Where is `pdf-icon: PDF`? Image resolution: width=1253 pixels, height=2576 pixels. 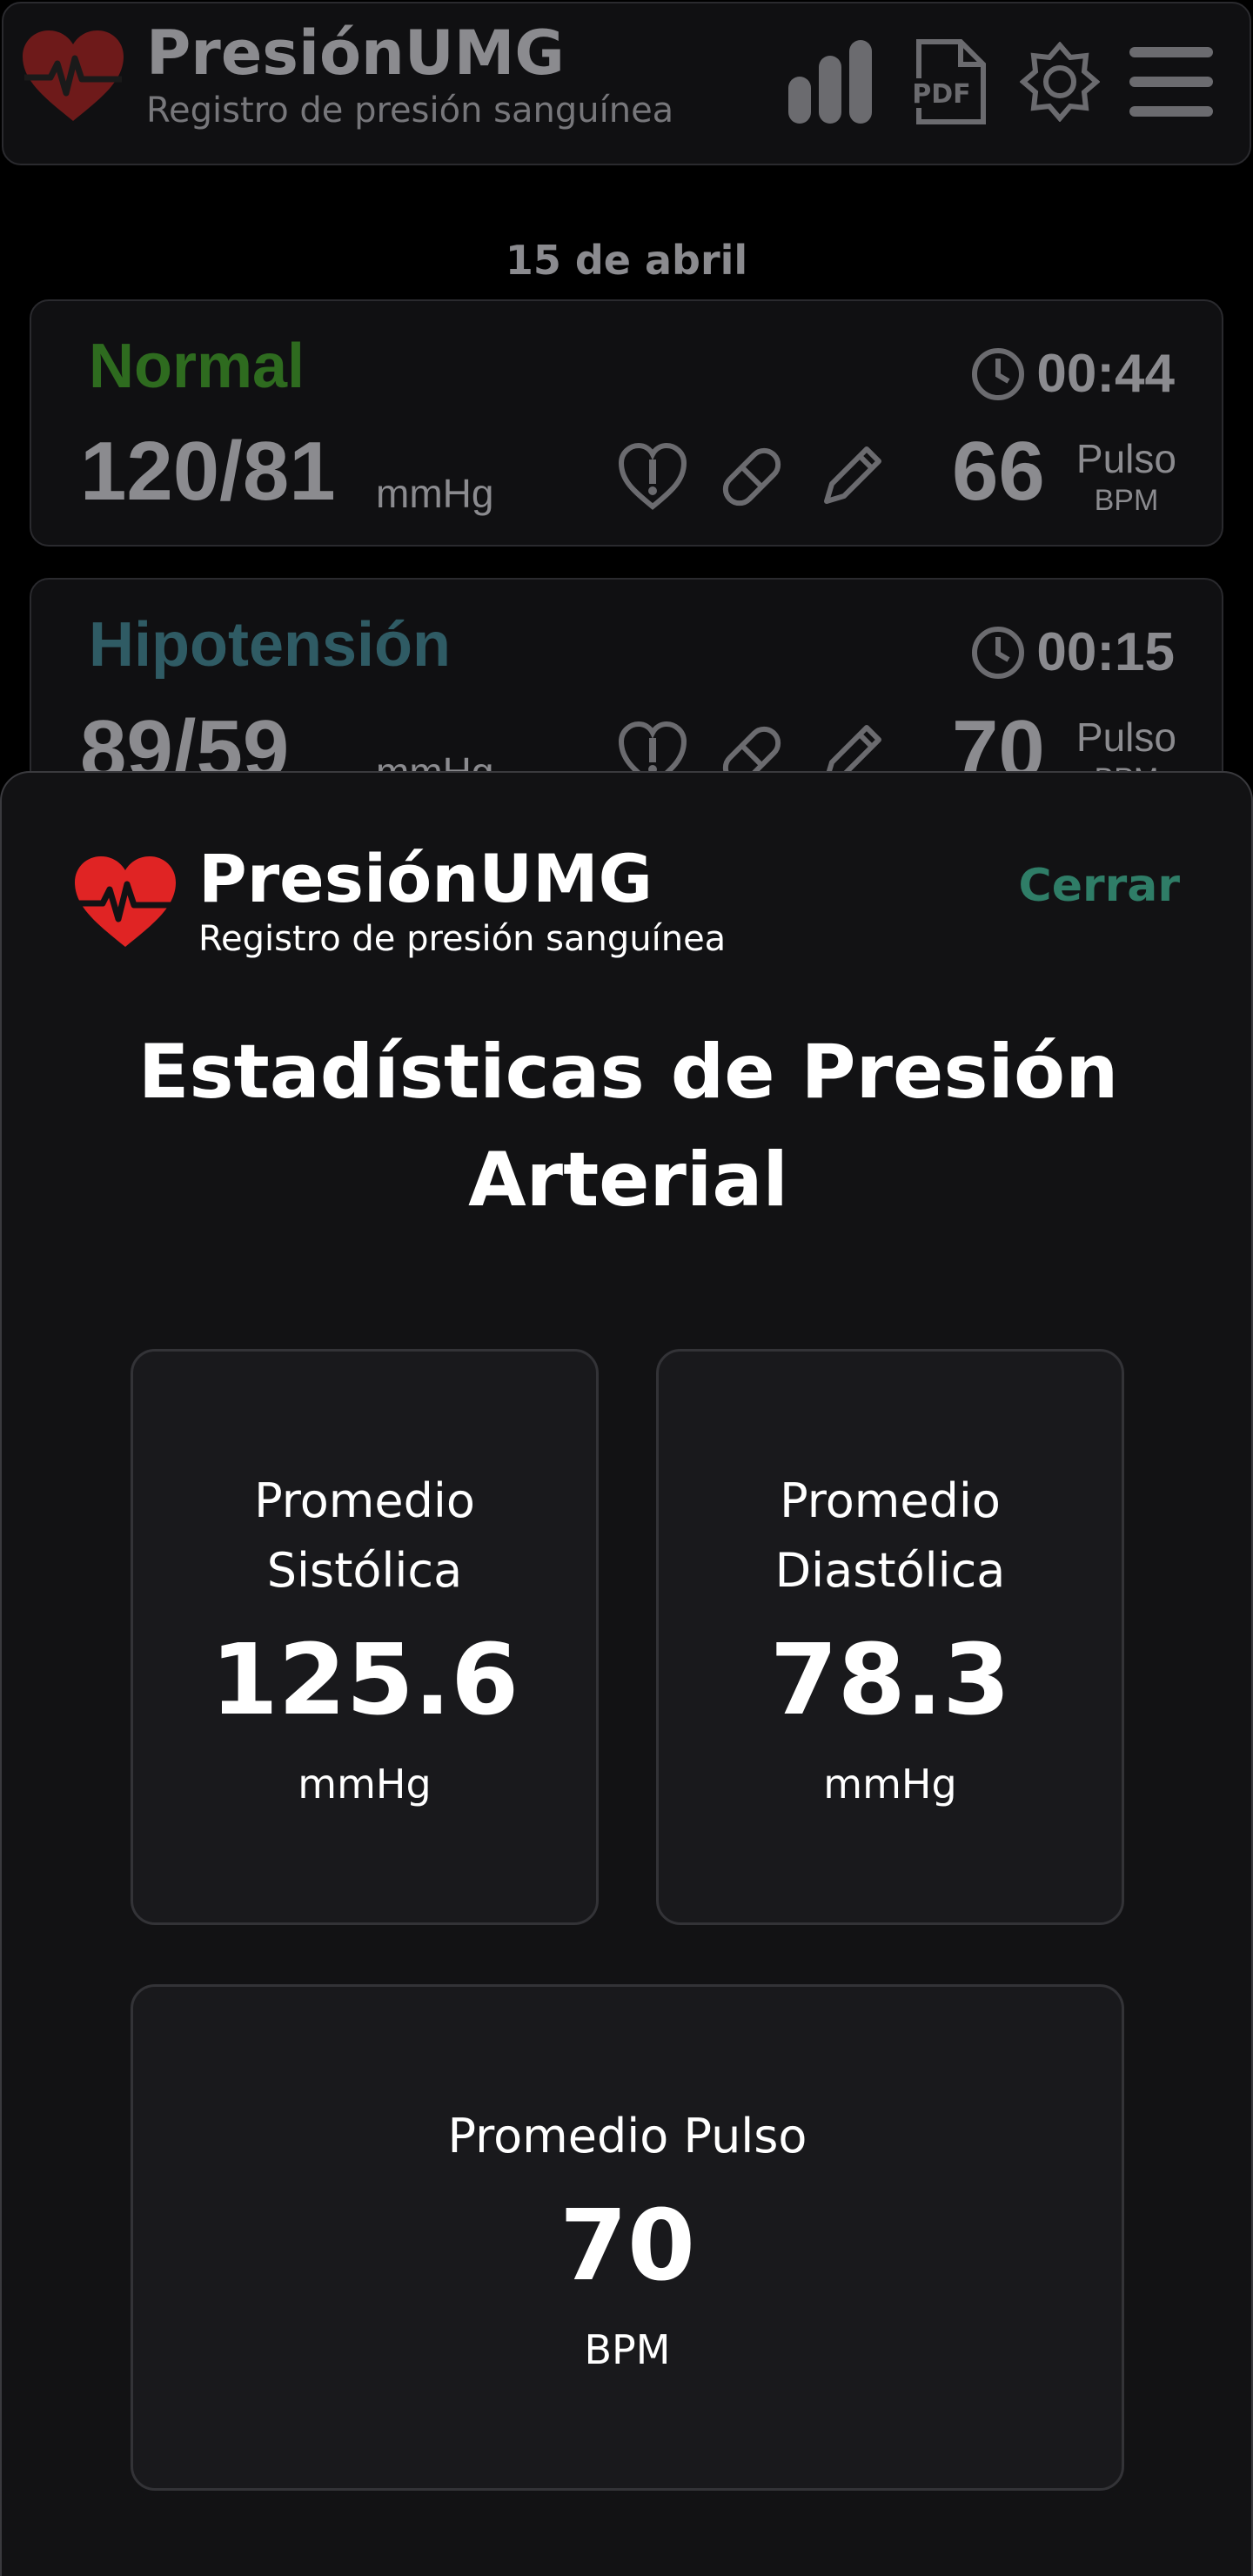 pdf-icon: PDF is located at coordinates (947, 82).